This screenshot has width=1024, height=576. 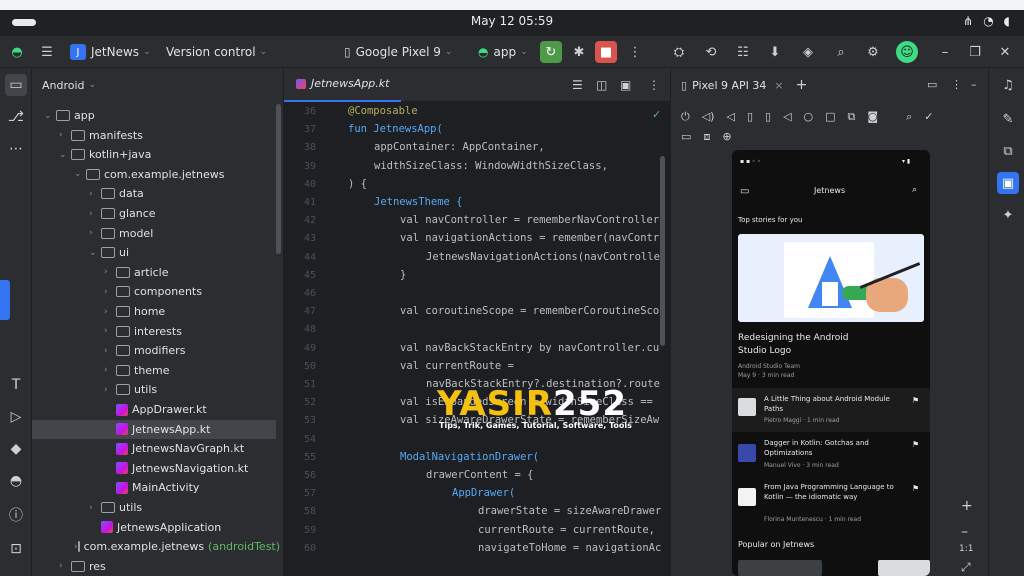 What do you see at coordinates (831, 278) in the screenshot?
I see `featured-image` at bounding box center [831, 278].